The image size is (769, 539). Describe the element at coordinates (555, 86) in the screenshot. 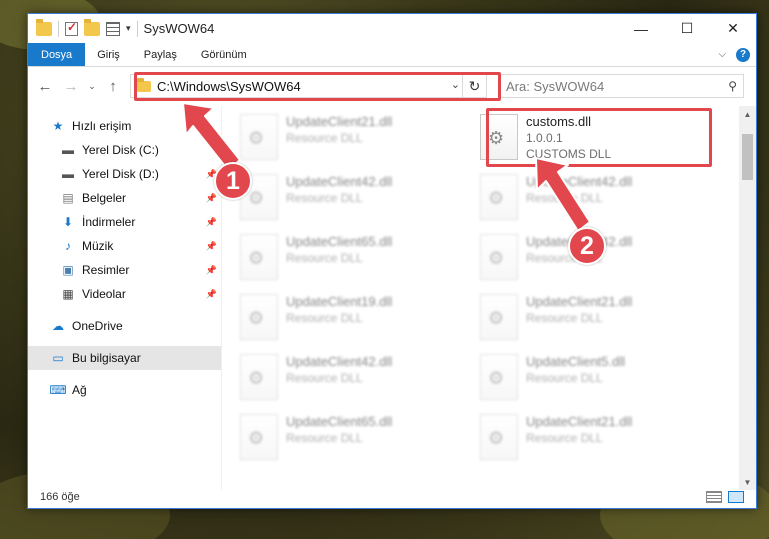

I see `search-placeholder: Ara: SysWOW64` at that location.